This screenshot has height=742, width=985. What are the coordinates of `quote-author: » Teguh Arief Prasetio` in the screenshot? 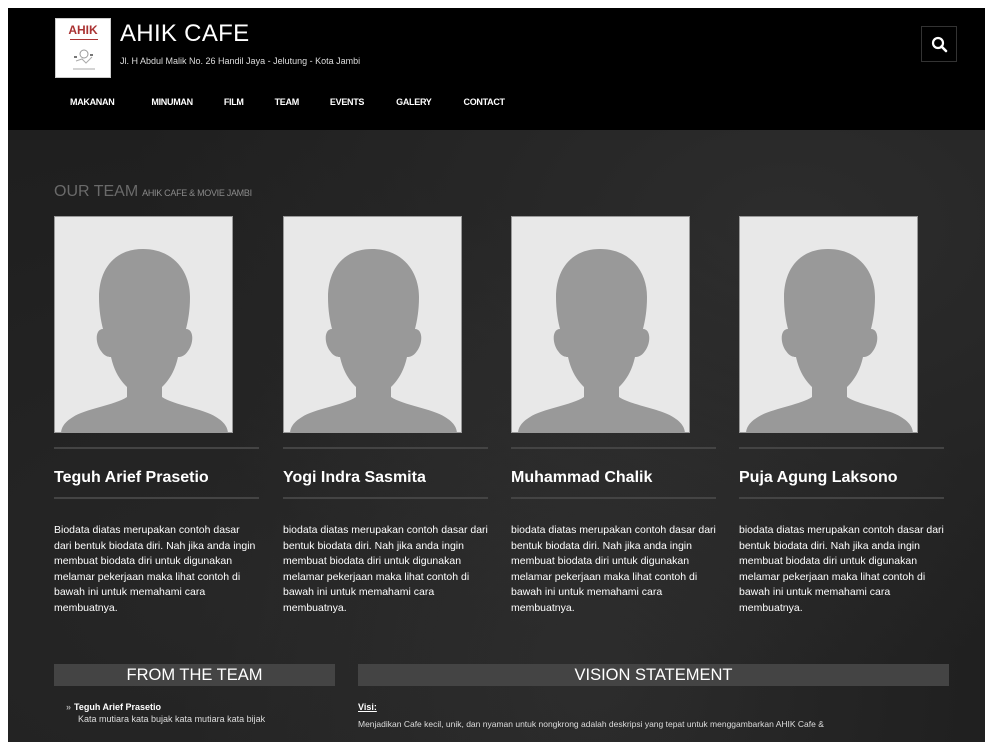 It's located at (201, 707).